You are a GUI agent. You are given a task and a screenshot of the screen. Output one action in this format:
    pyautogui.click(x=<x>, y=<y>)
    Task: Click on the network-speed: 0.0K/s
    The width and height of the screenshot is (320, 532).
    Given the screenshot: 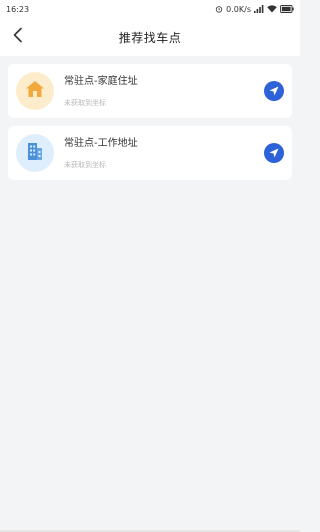 What is the action you would take?
    pyautogui.click(x=238, y=9)
    